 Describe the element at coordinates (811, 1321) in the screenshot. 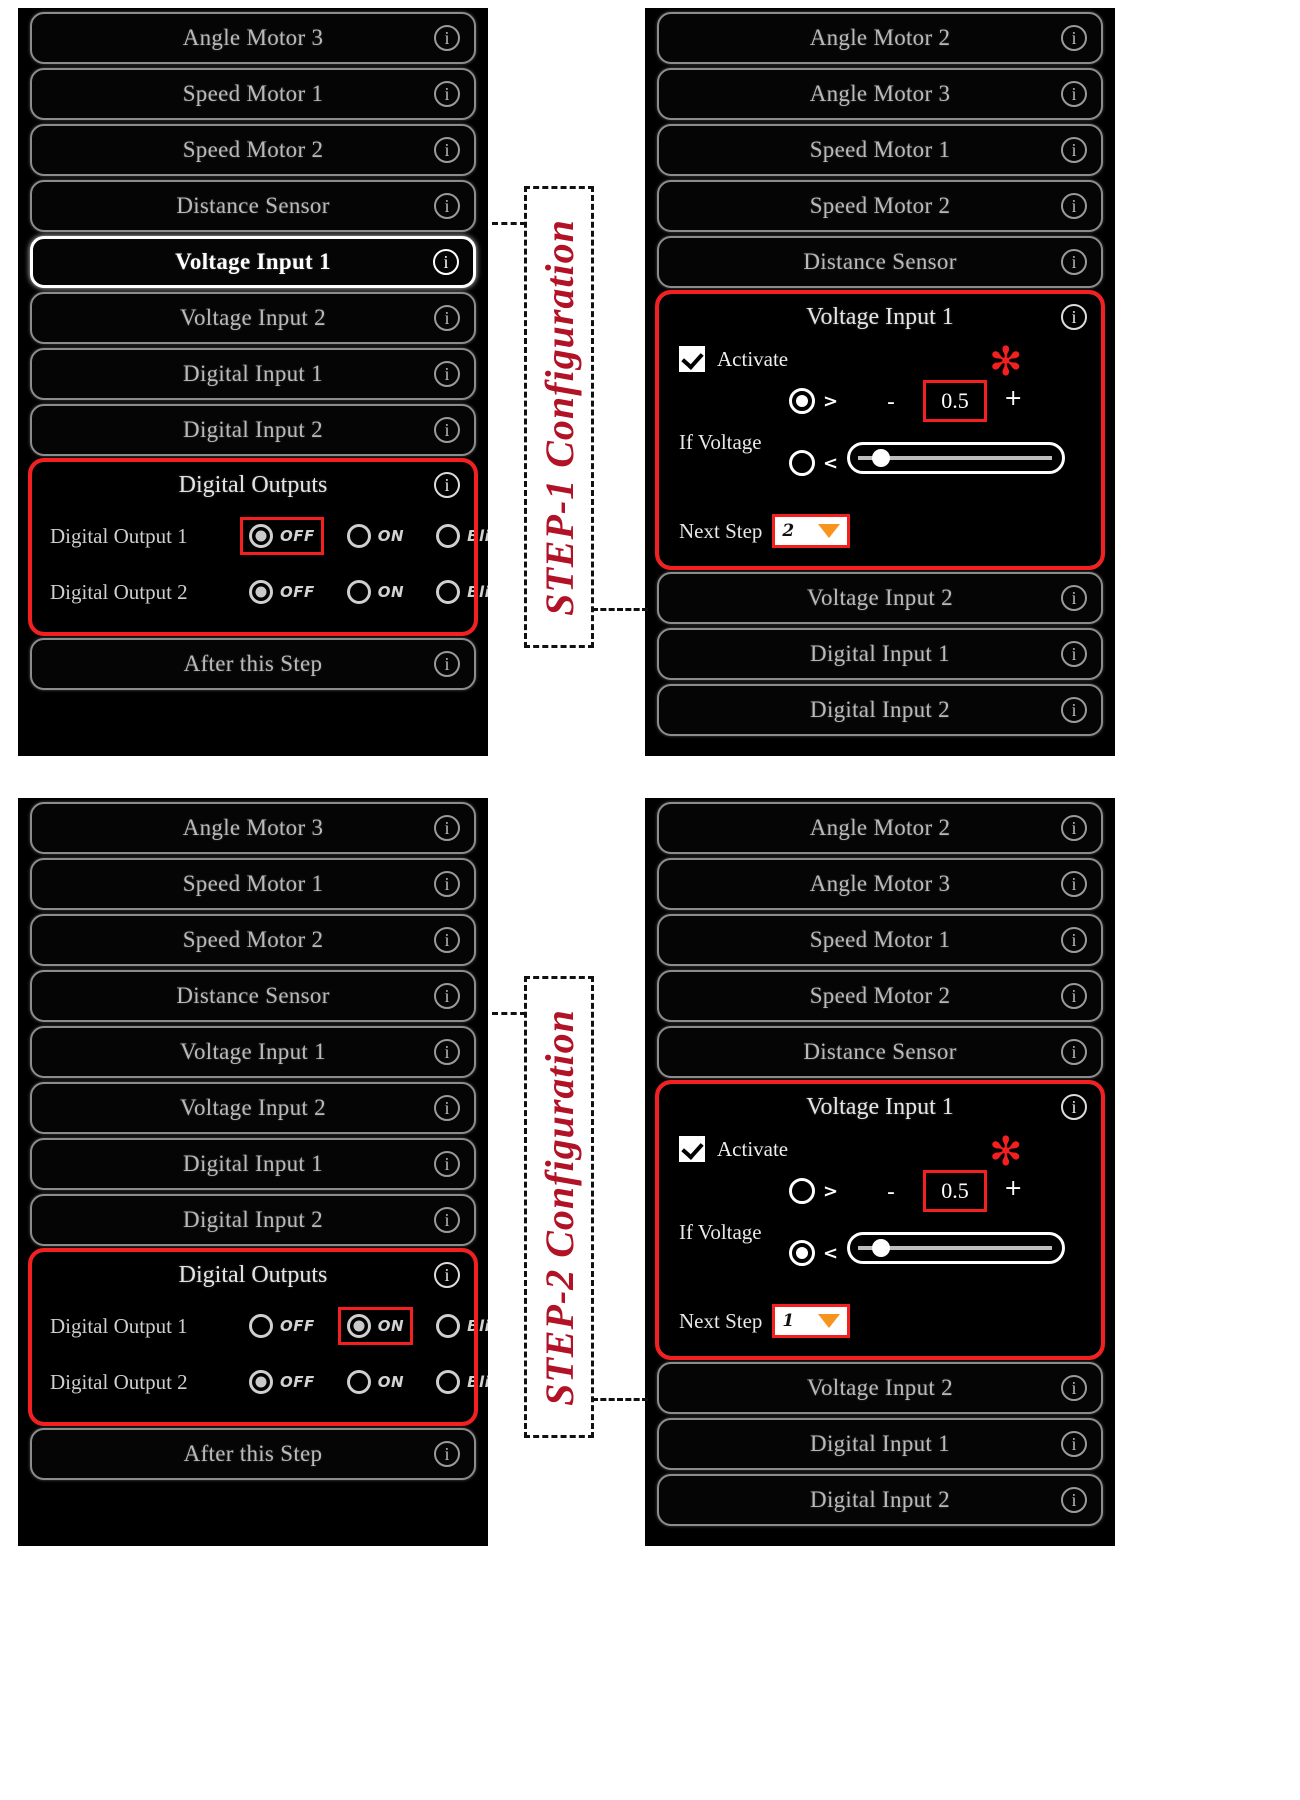

I see `next-step-dropdown: 1` at that location.